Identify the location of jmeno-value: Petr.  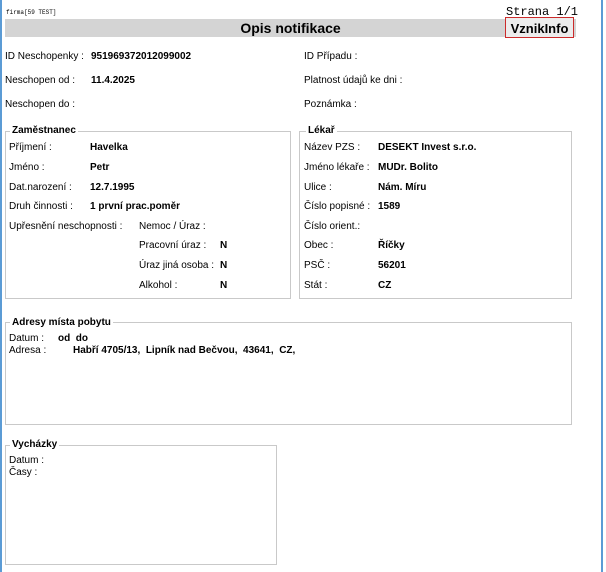
(100, 167).